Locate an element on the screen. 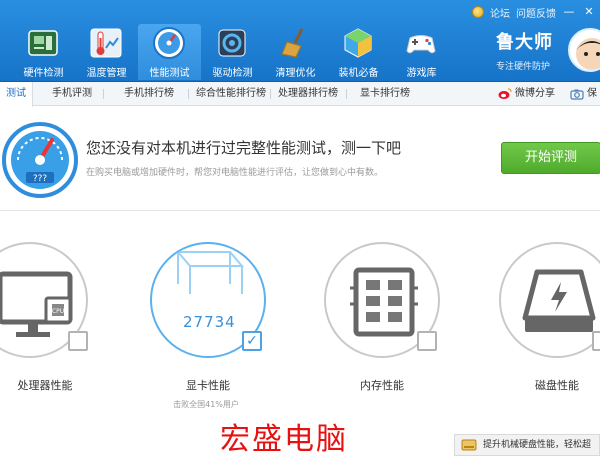 This screenshot has width=600, height=472. nav-label: 性能测试 is located at coordinates (169, 73).